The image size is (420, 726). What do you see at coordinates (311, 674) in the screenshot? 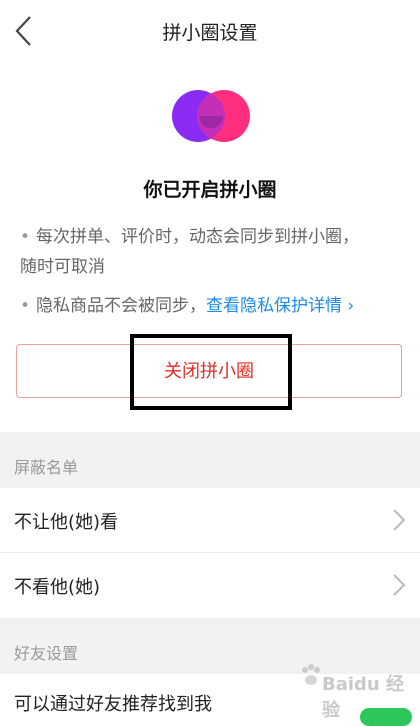
I see `paw-icon` at bounding box center [311, 674].